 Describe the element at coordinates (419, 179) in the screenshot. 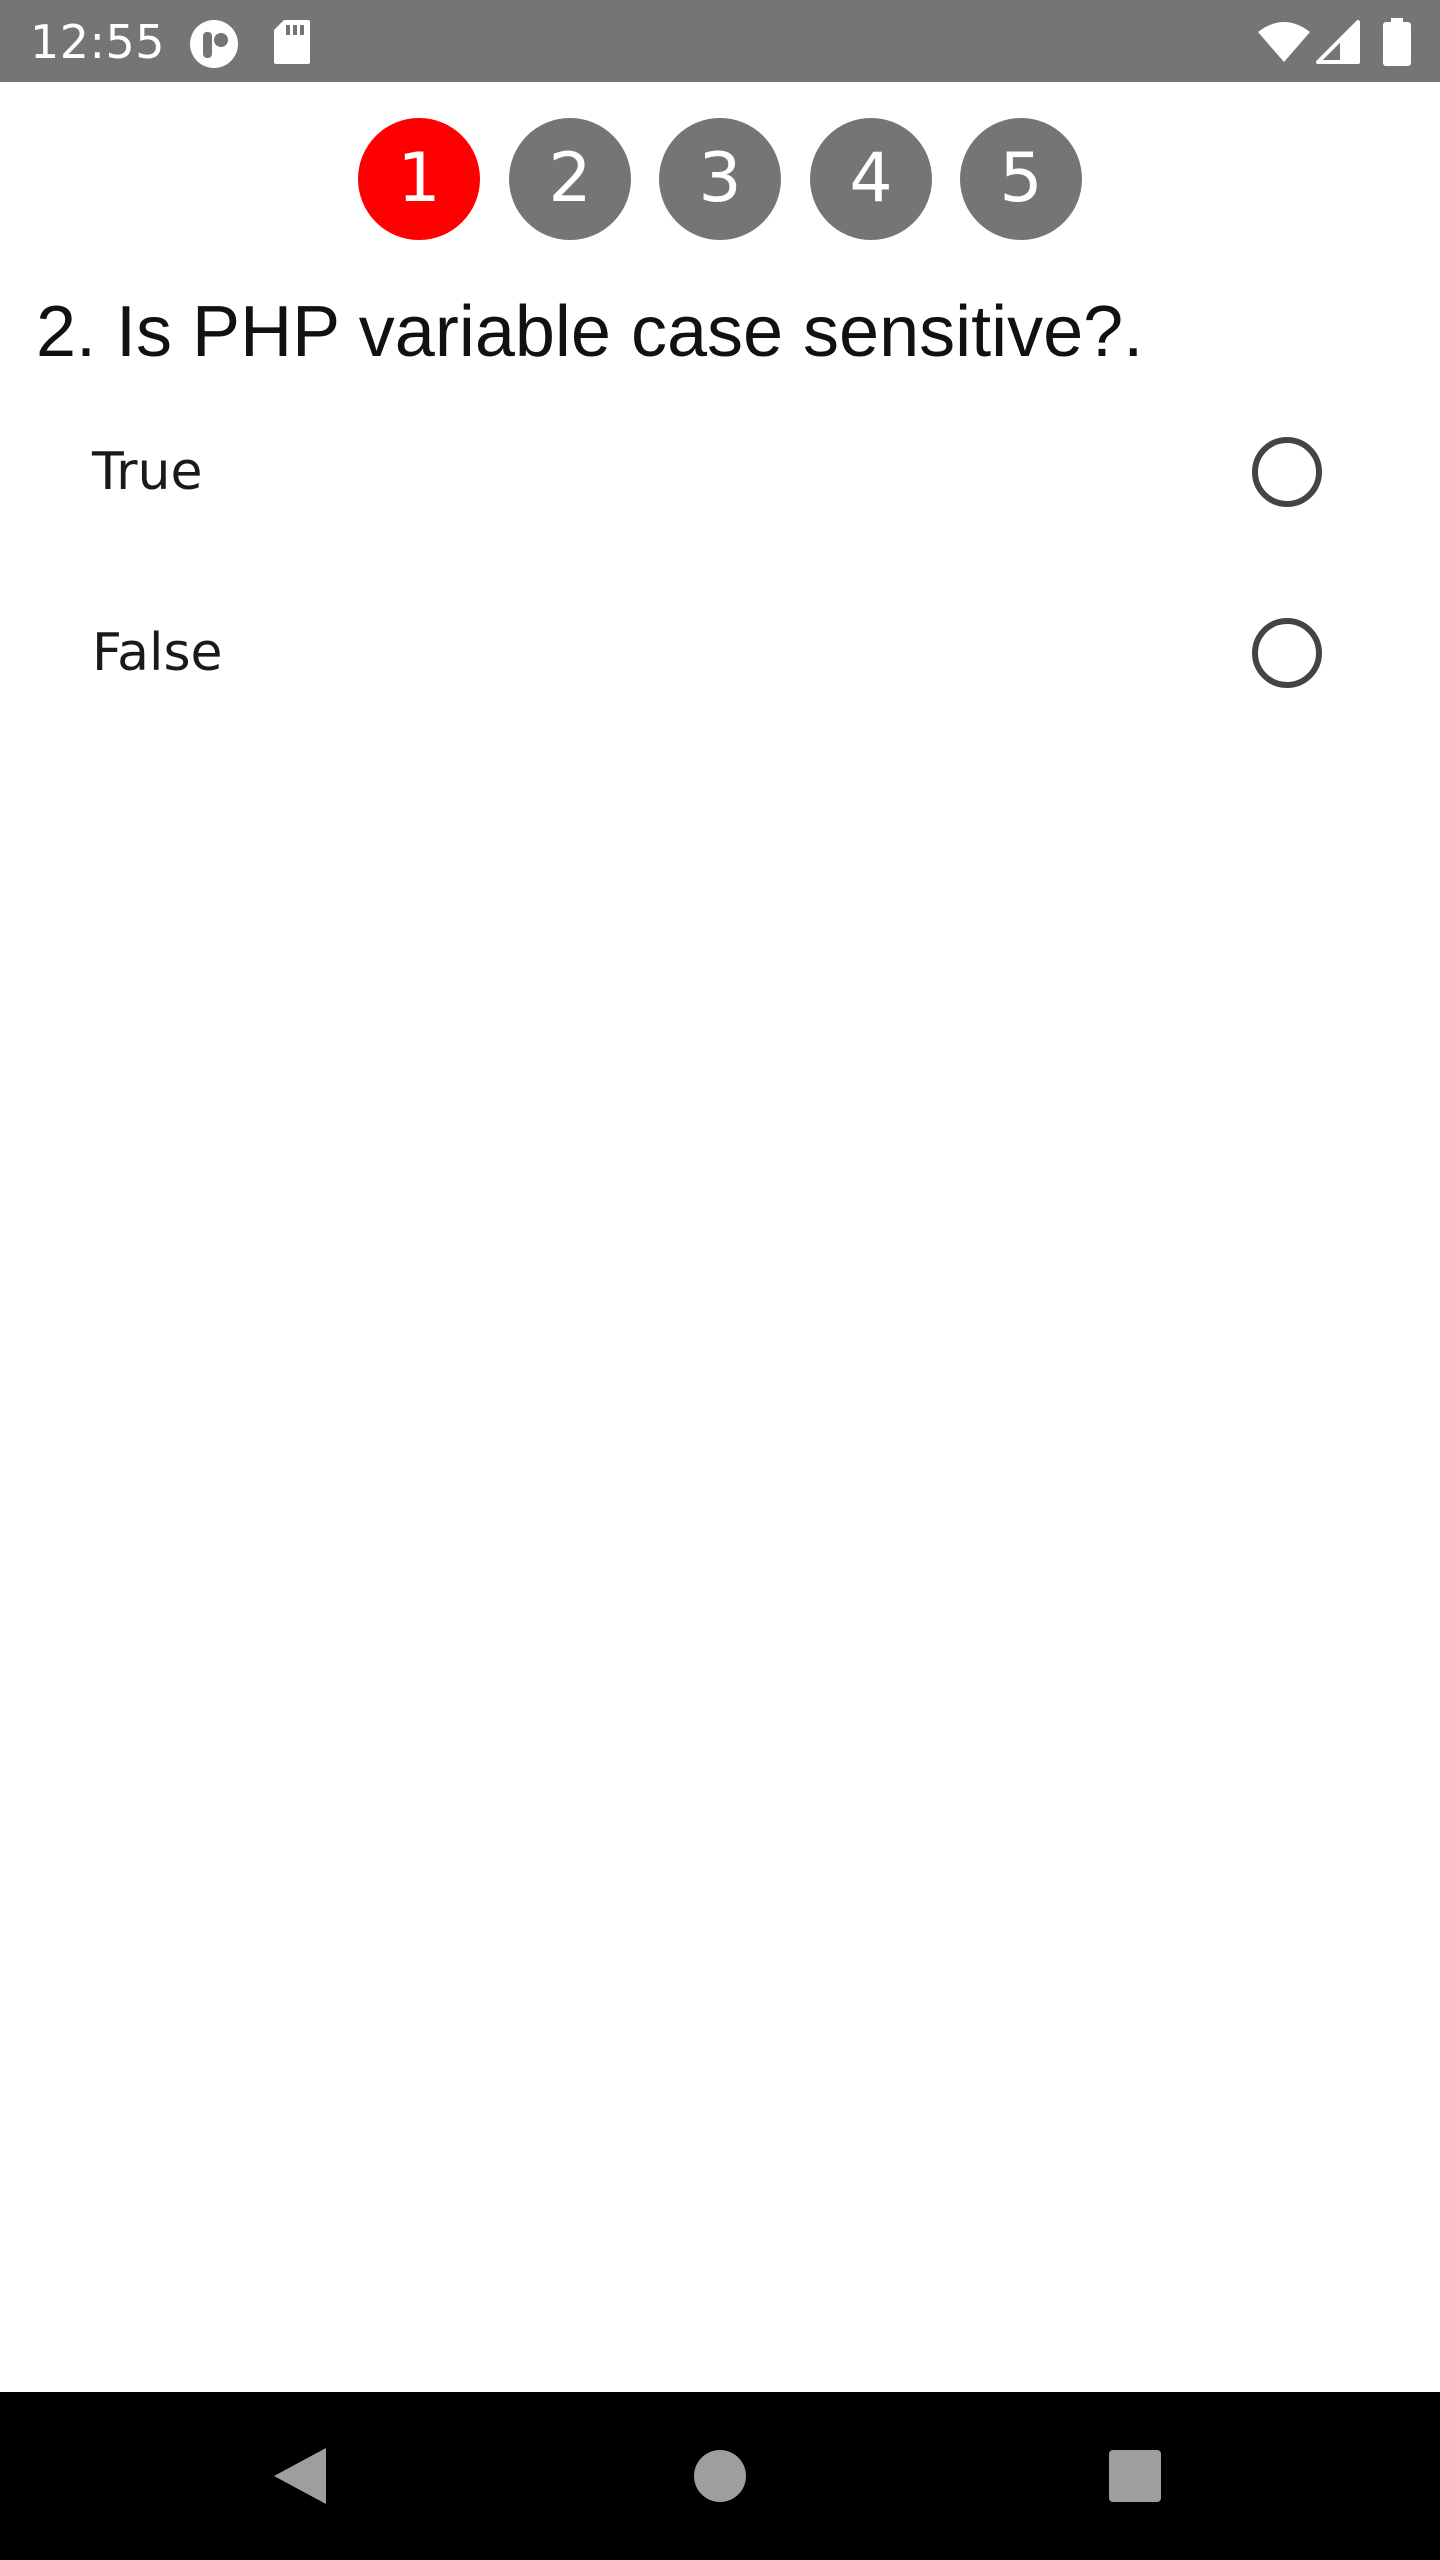

I see `step-1-button: 1` at that location.